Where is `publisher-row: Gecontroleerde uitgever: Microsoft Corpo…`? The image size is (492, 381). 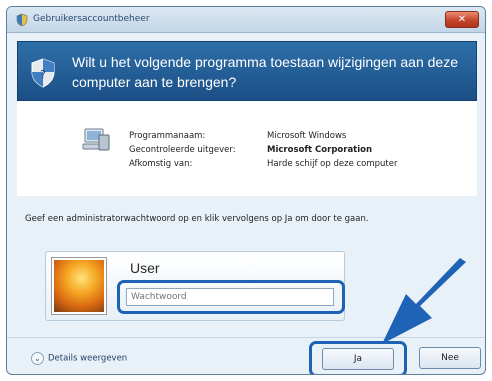
publisher-row: Gecontroleerde uitgever: Microsoft Corpo… is located at coordinates (250, 150).